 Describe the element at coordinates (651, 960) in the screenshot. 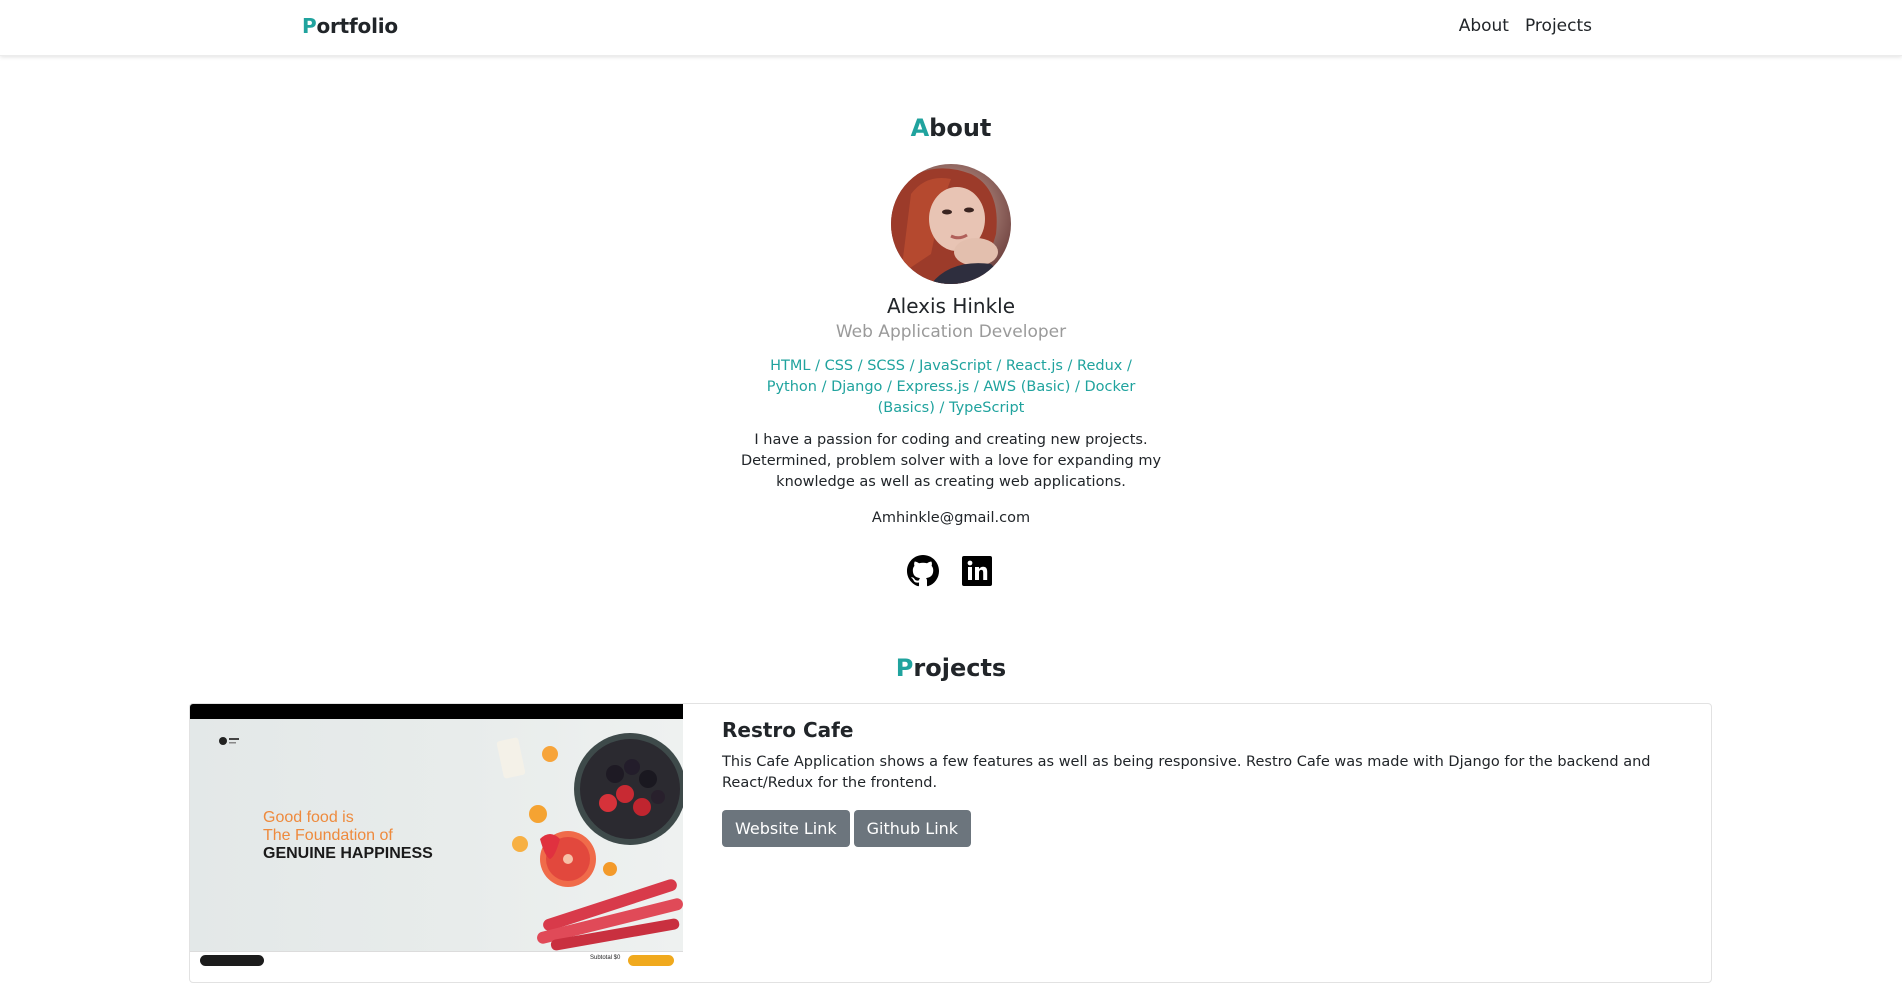

I see `thumbnail-checkout-button` at that location.